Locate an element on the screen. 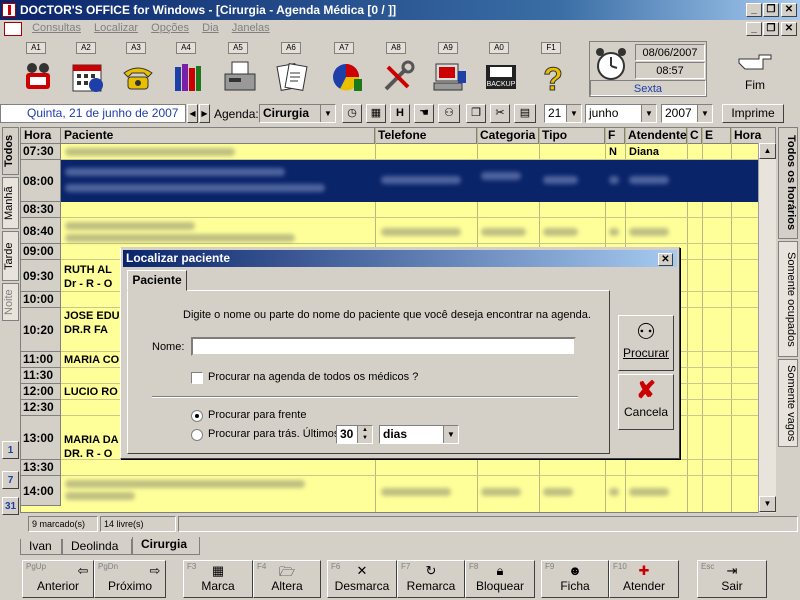 Image resolution: width=800 pixels, height=600 pixels. anterior-button: PgUp ⇦ Anterior is located at coordinates (58, 579).